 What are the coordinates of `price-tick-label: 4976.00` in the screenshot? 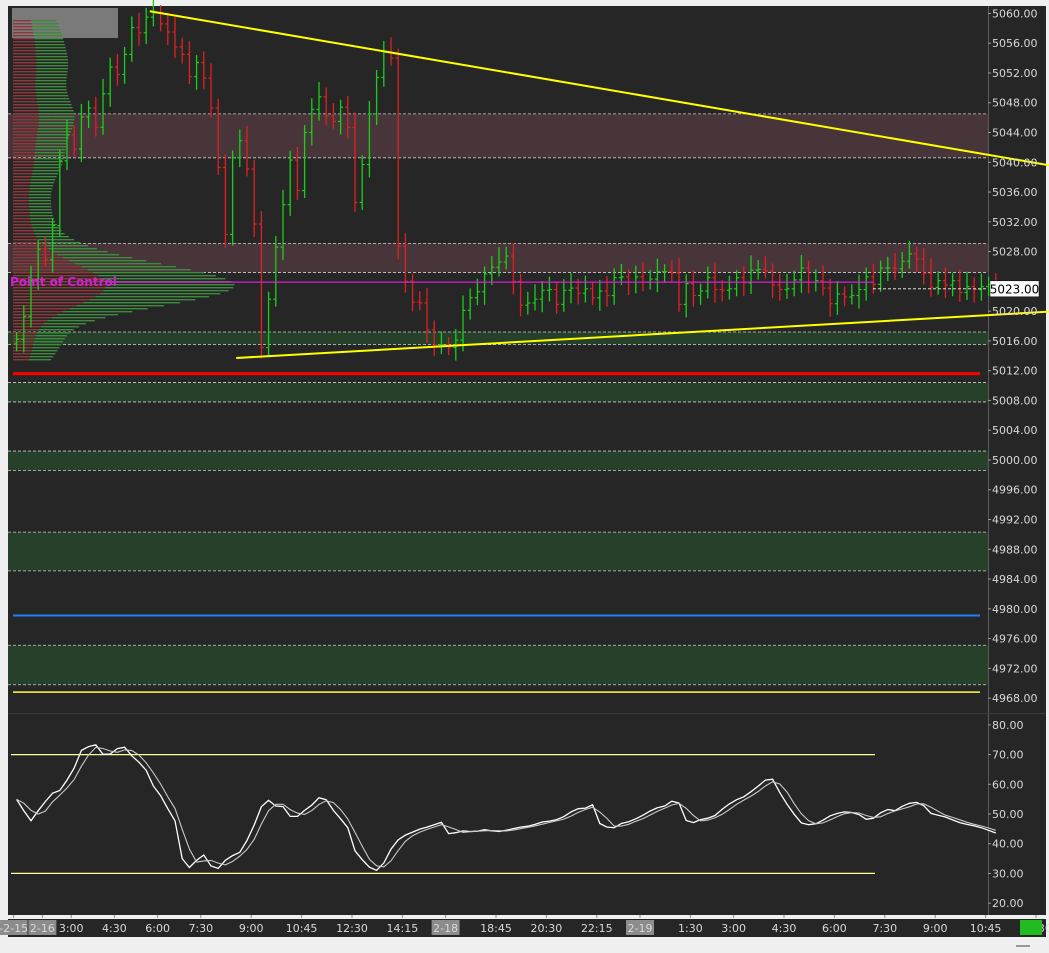 It's located at (1015, 639).